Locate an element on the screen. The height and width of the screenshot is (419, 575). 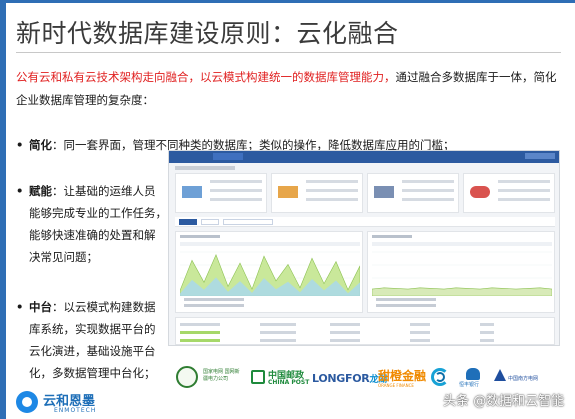
console-user-menu is located at coordinates (540, 156).